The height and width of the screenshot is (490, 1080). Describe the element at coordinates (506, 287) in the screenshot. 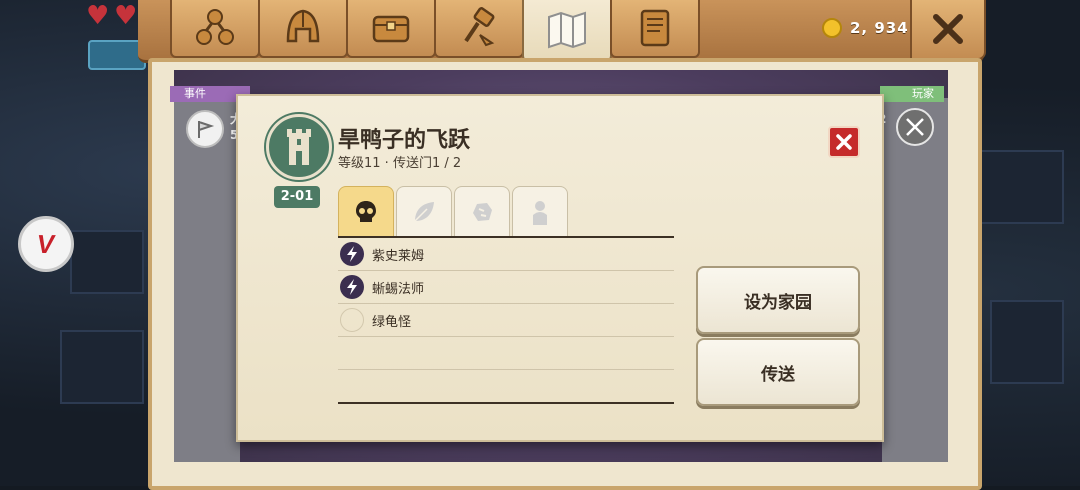

I see `list-item: 蜥蜴法师` at that location.